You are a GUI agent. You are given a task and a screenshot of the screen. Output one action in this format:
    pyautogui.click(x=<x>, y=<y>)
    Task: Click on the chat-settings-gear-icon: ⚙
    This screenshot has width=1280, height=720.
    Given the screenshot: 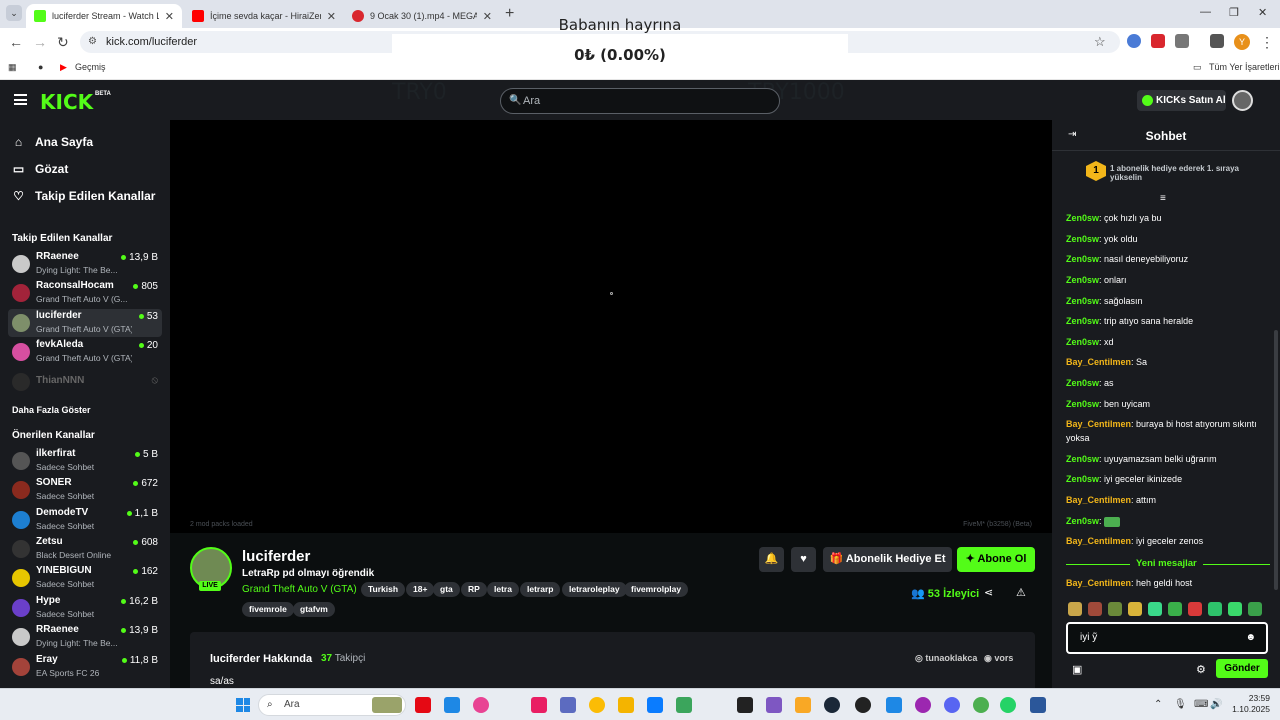 What is the action you would take?
    pyautogui.click(x=1201, y=669)
    